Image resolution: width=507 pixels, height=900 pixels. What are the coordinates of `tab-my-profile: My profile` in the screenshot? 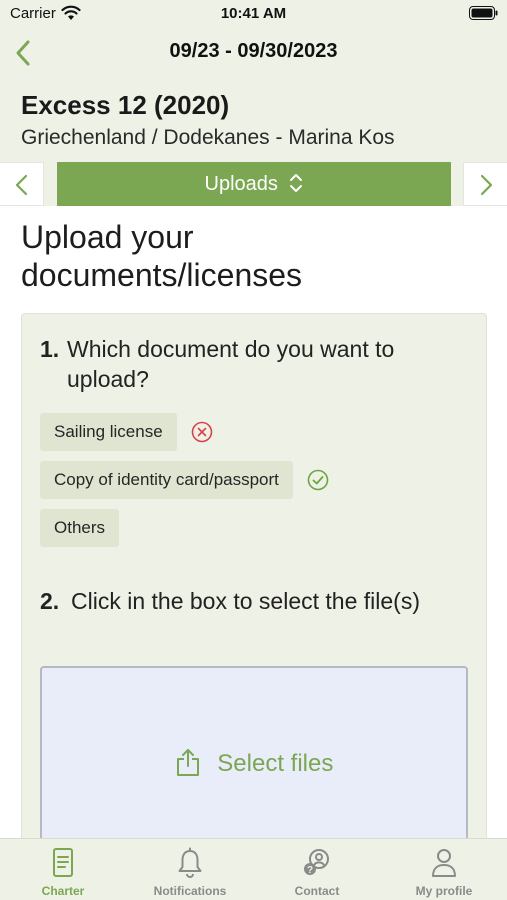 It's located at (444, 869).